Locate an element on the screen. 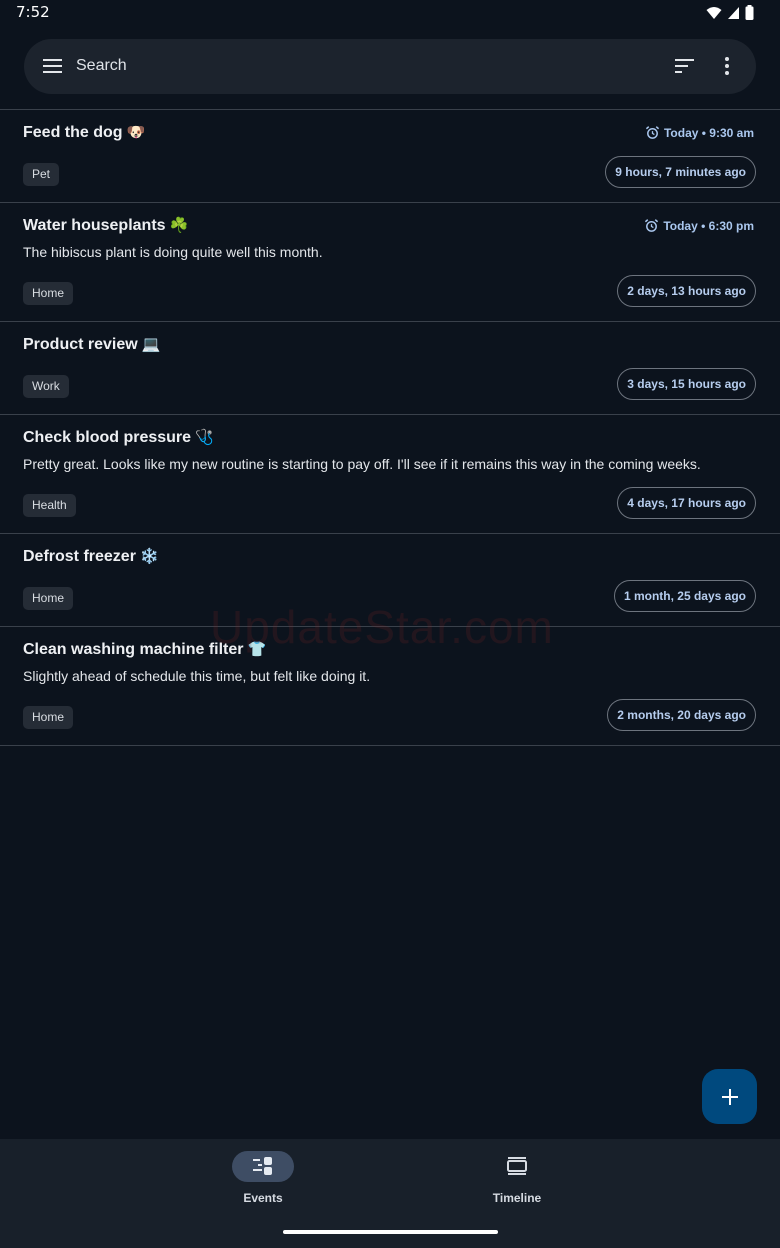  event-title-text: Check blood pressure is located at coordinates (107, 437).